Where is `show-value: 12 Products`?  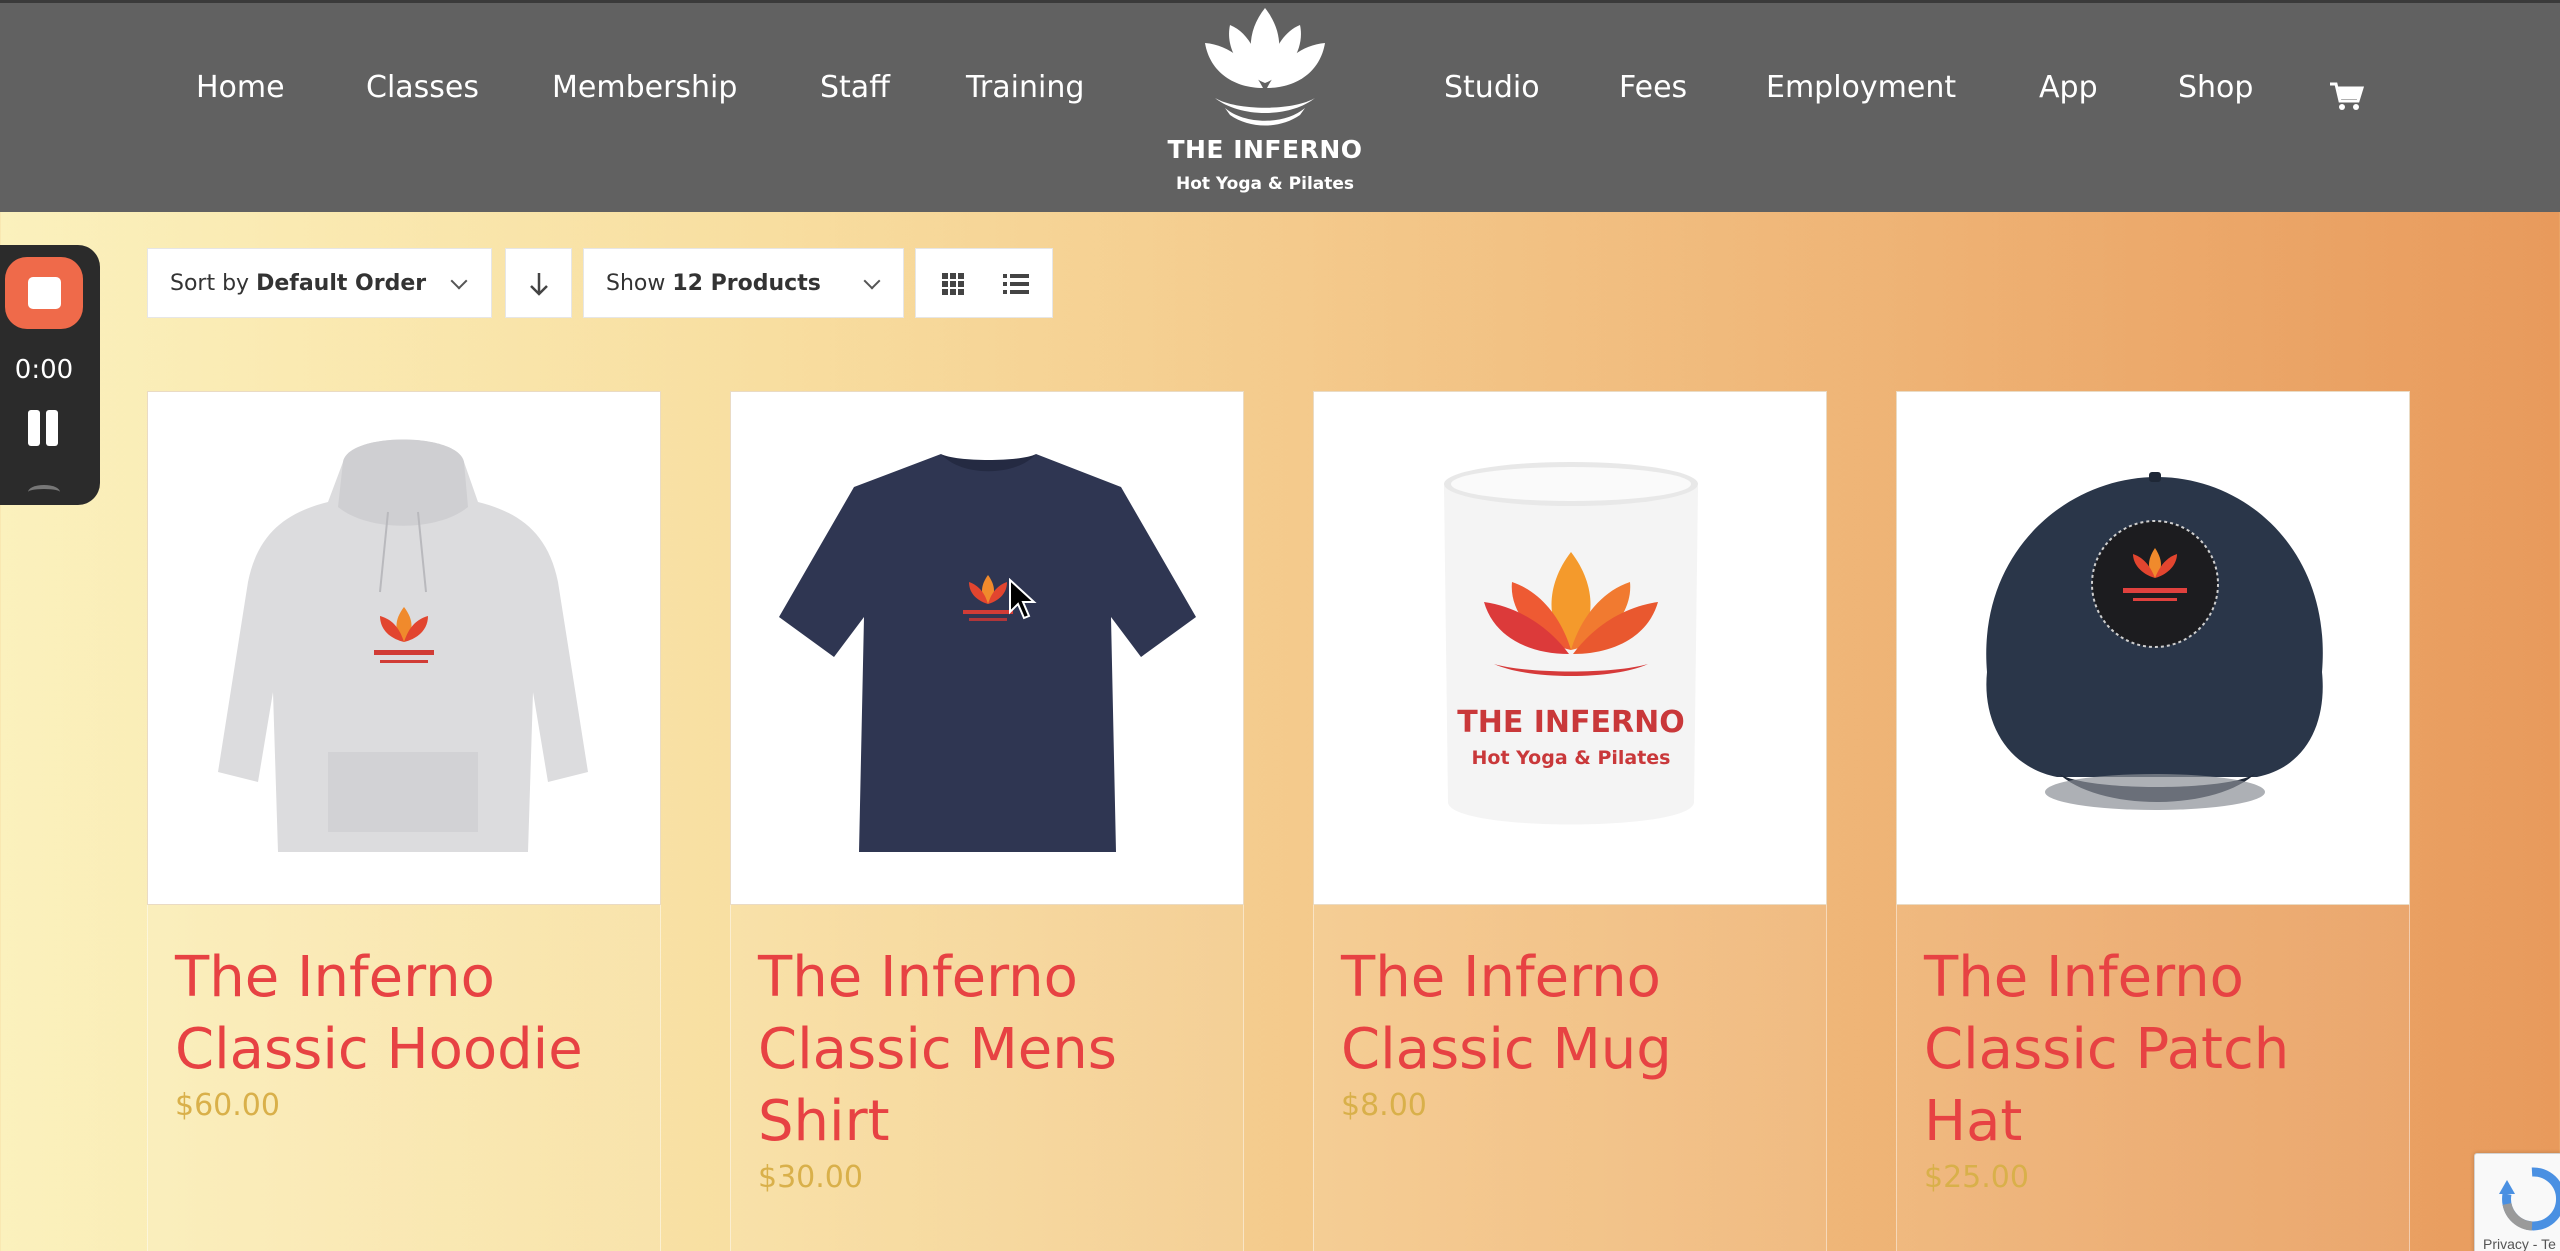 show-value: 12 Products is located at coordinates (746, 283).